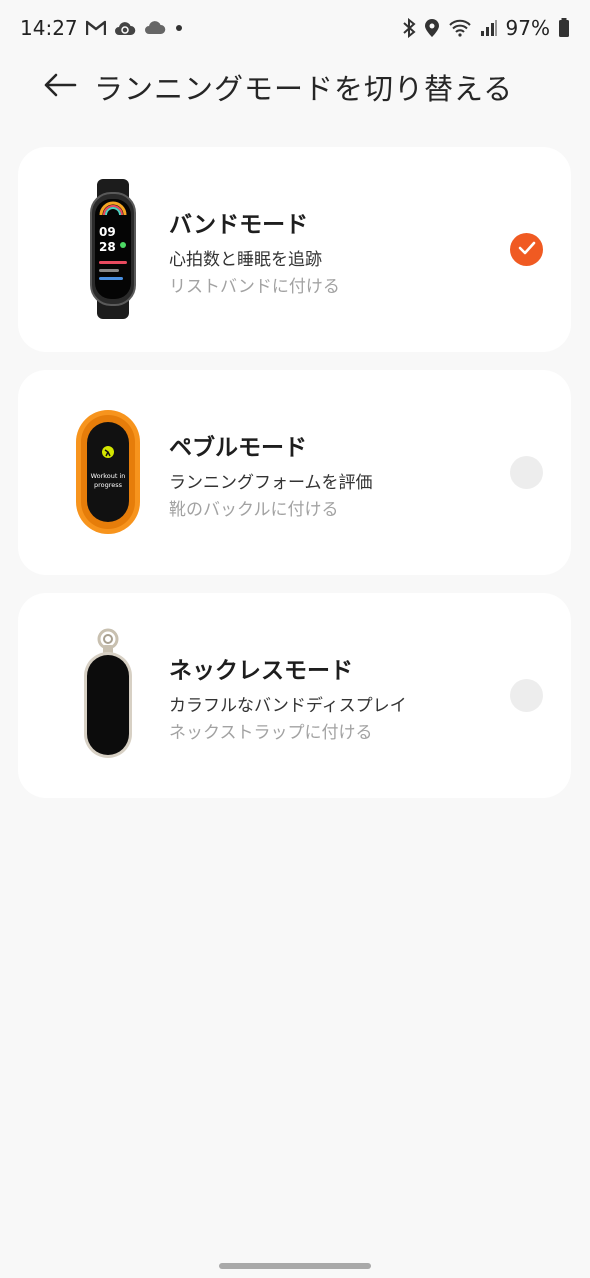  I want to click on app-header: ランニングモードを切り替える, so click(295, 87).